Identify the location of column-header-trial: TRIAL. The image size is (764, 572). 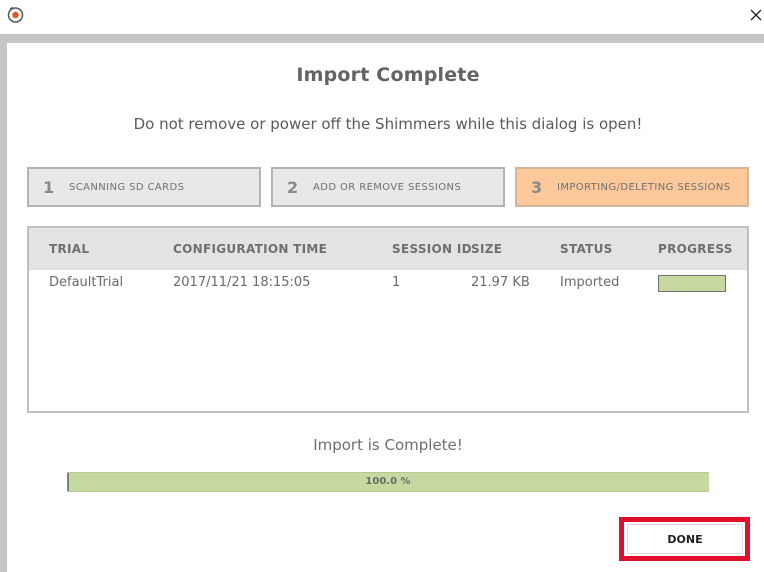
(69, 249).